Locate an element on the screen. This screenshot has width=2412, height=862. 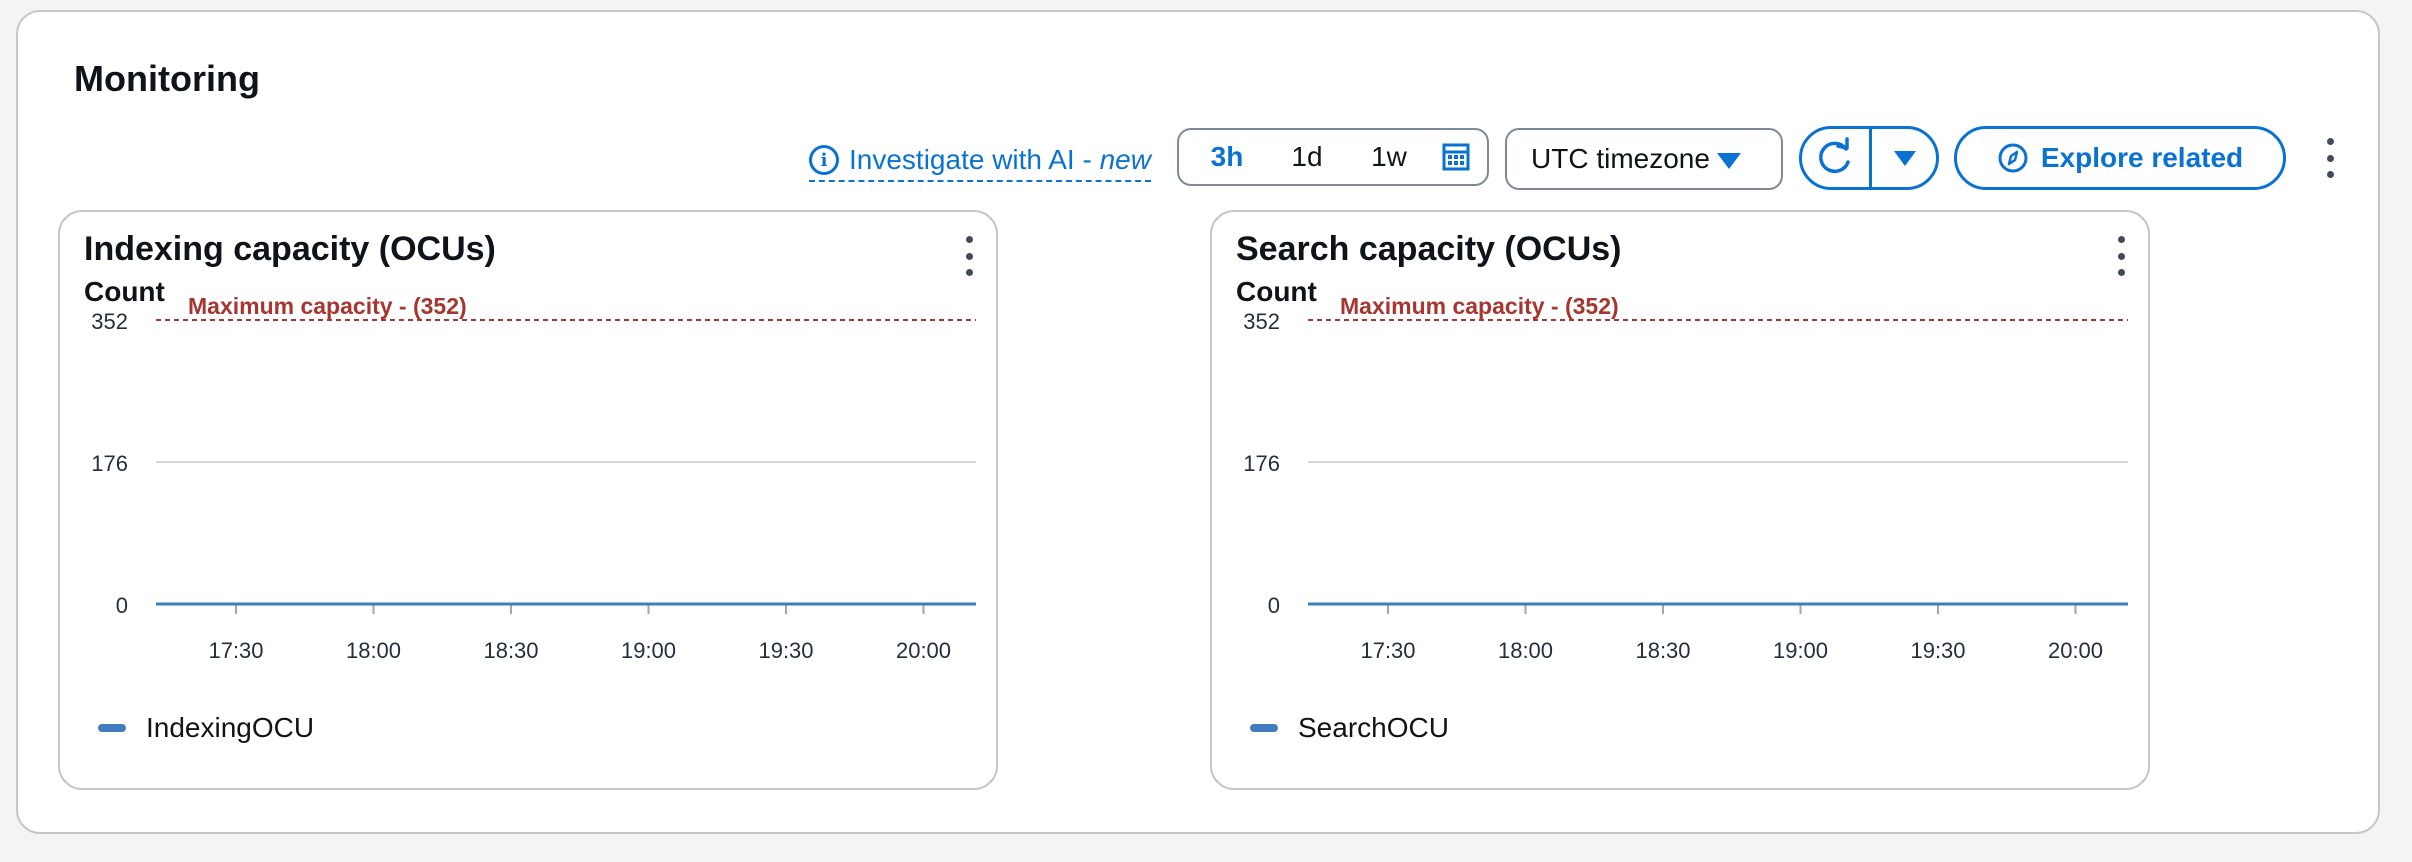
timezone-label: UTC timezone is located at coordinates (1620, 158).